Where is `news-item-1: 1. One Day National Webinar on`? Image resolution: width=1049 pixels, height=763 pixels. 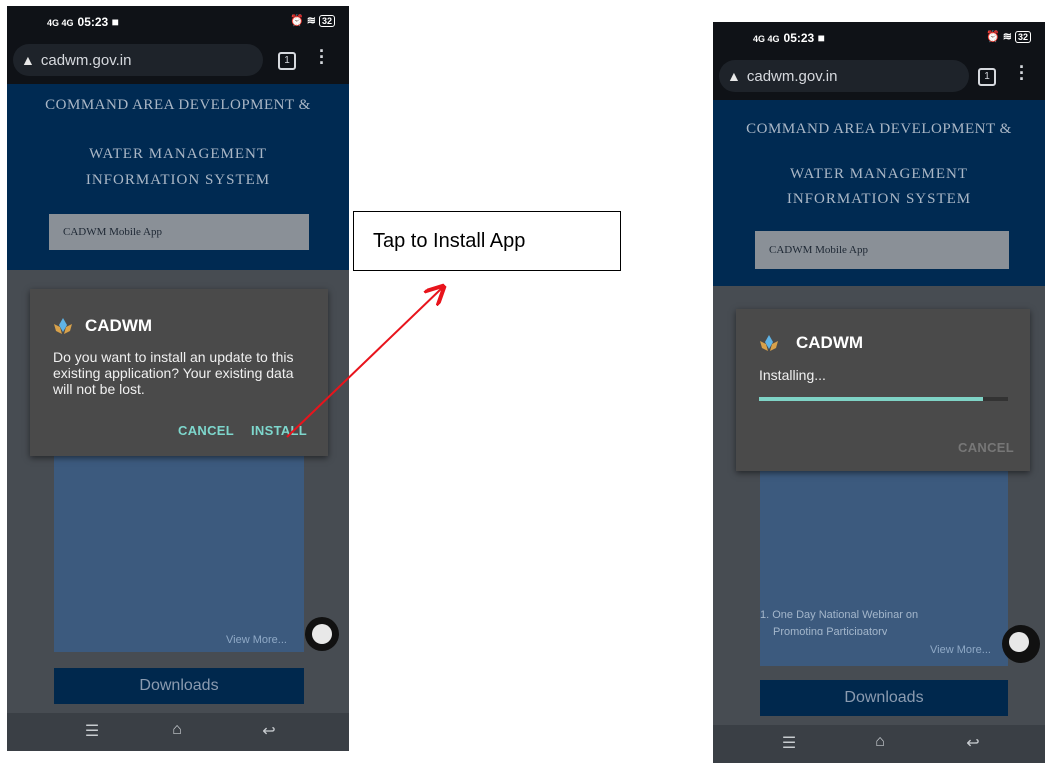 news-item-1: 1. One Day National Webinar on is located at coordinates (839, 615).